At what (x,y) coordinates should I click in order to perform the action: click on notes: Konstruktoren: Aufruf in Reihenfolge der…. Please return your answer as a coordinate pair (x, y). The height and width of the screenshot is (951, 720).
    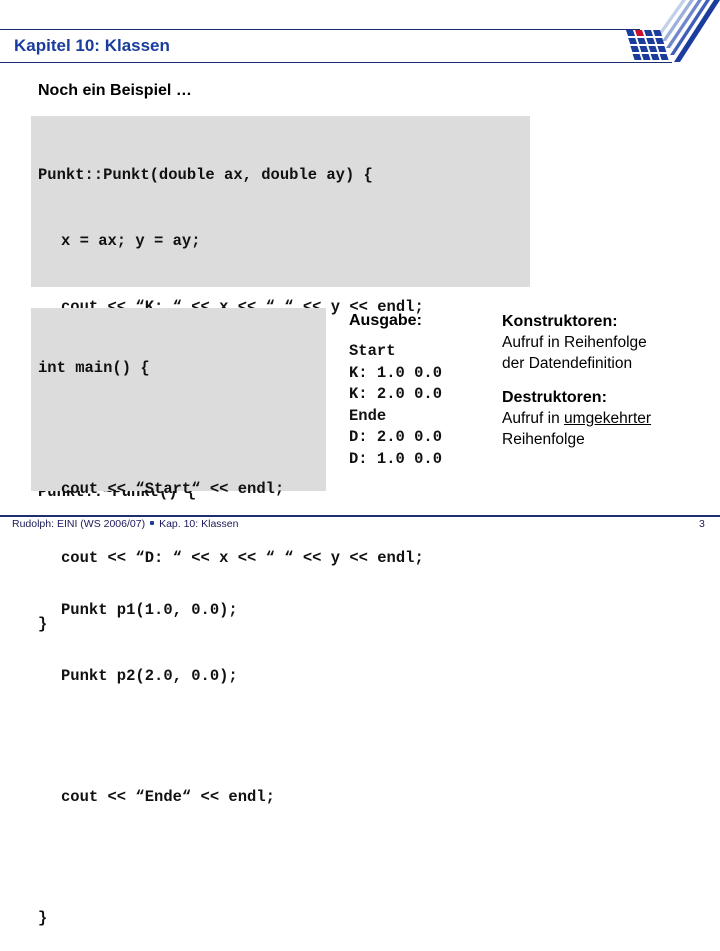
    Looking at the image, I should click on (609, 381).